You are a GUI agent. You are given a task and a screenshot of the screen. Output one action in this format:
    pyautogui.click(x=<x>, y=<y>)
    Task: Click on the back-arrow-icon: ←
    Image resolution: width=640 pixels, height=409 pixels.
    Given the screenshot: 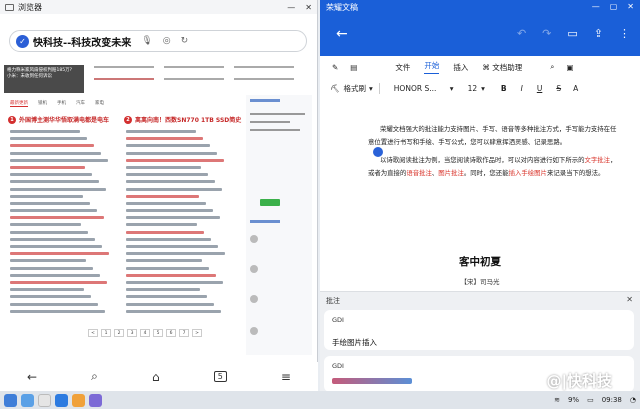 What is the action you would take?
    pyautogui.click(x=342, y=34)
    